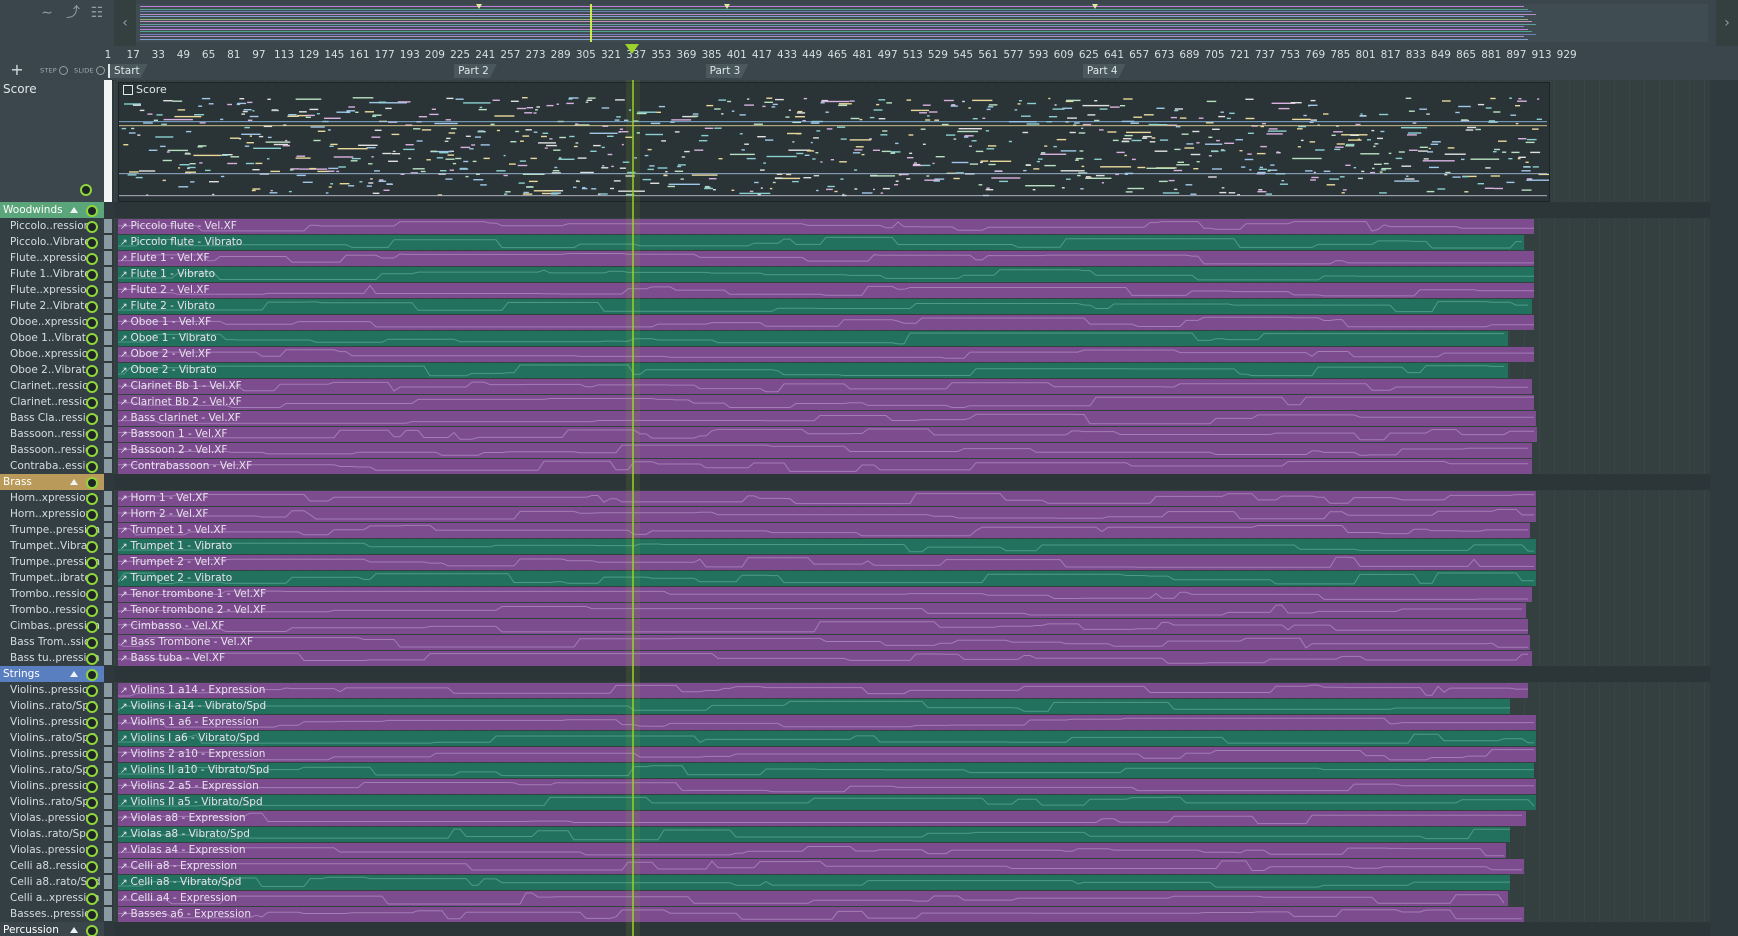 The height and width of the screenshot is (936, 1738). What do you see at coordinates (52, 562) in the screenshot?
I see `track-header: Trumpe..pression` at bounding box center [52, 562].